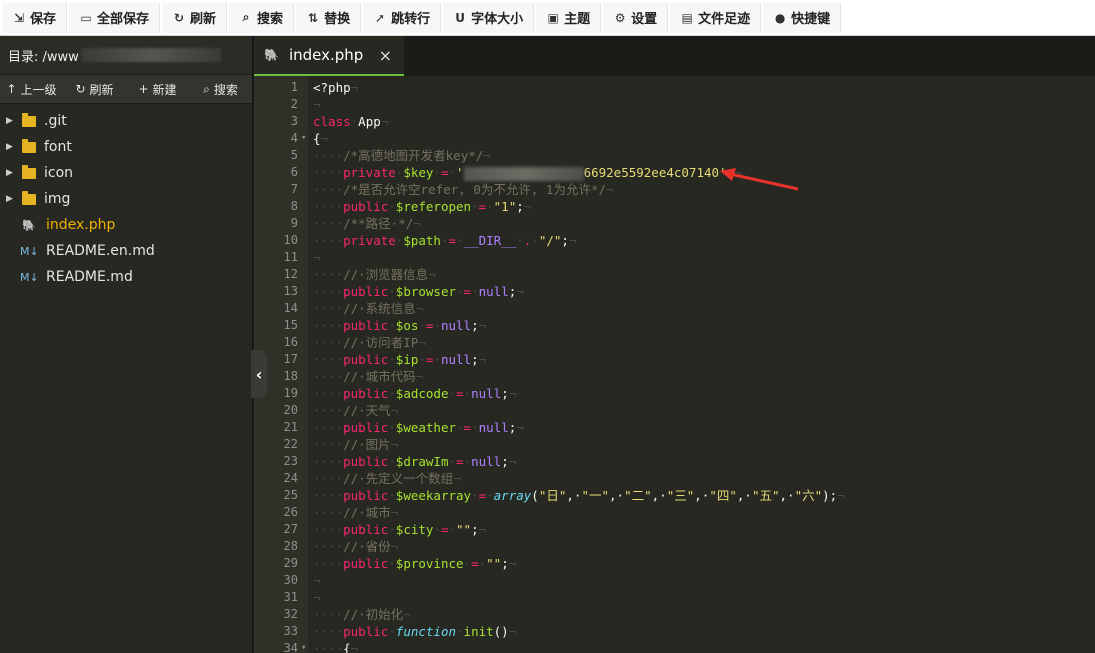 This screenshot has width=1095, height=653. Describe the element at coordinates (802, 17) in the screenshot. I see `help-button: ● 快捷键` at that location.